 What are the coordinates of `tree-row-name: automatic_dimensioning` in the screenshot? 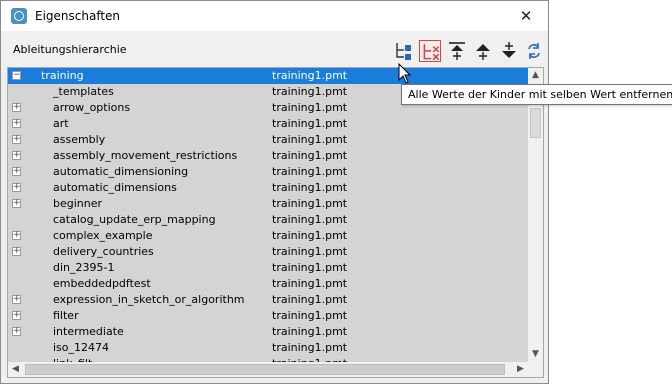 It's located at (121, 171).